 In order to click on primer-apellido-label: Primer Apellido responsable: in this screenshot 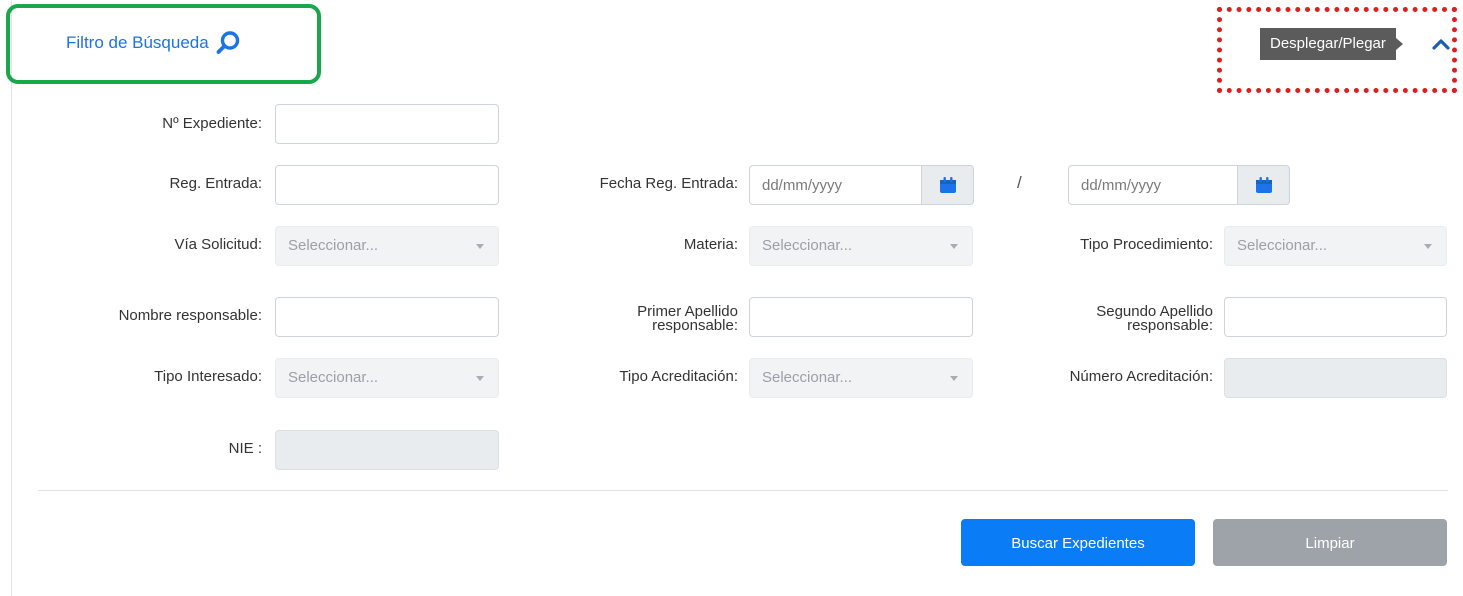, I will do `click(687, 319)`.